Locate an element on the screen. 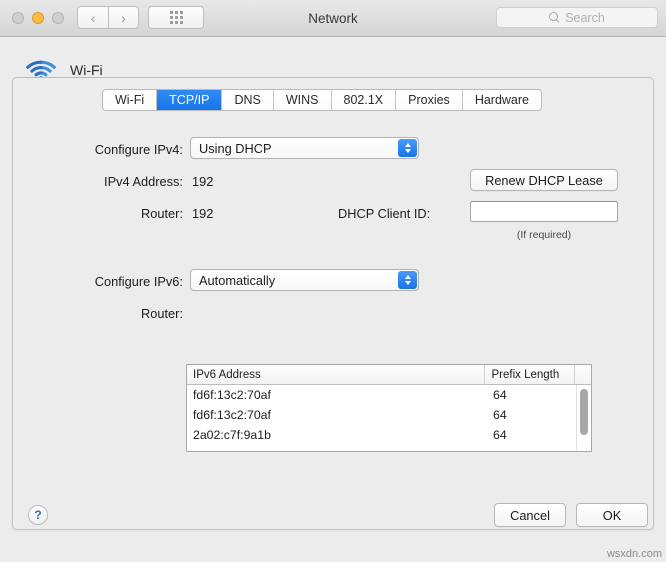  search-placeholder: Search is located at coordinates (585, 17).